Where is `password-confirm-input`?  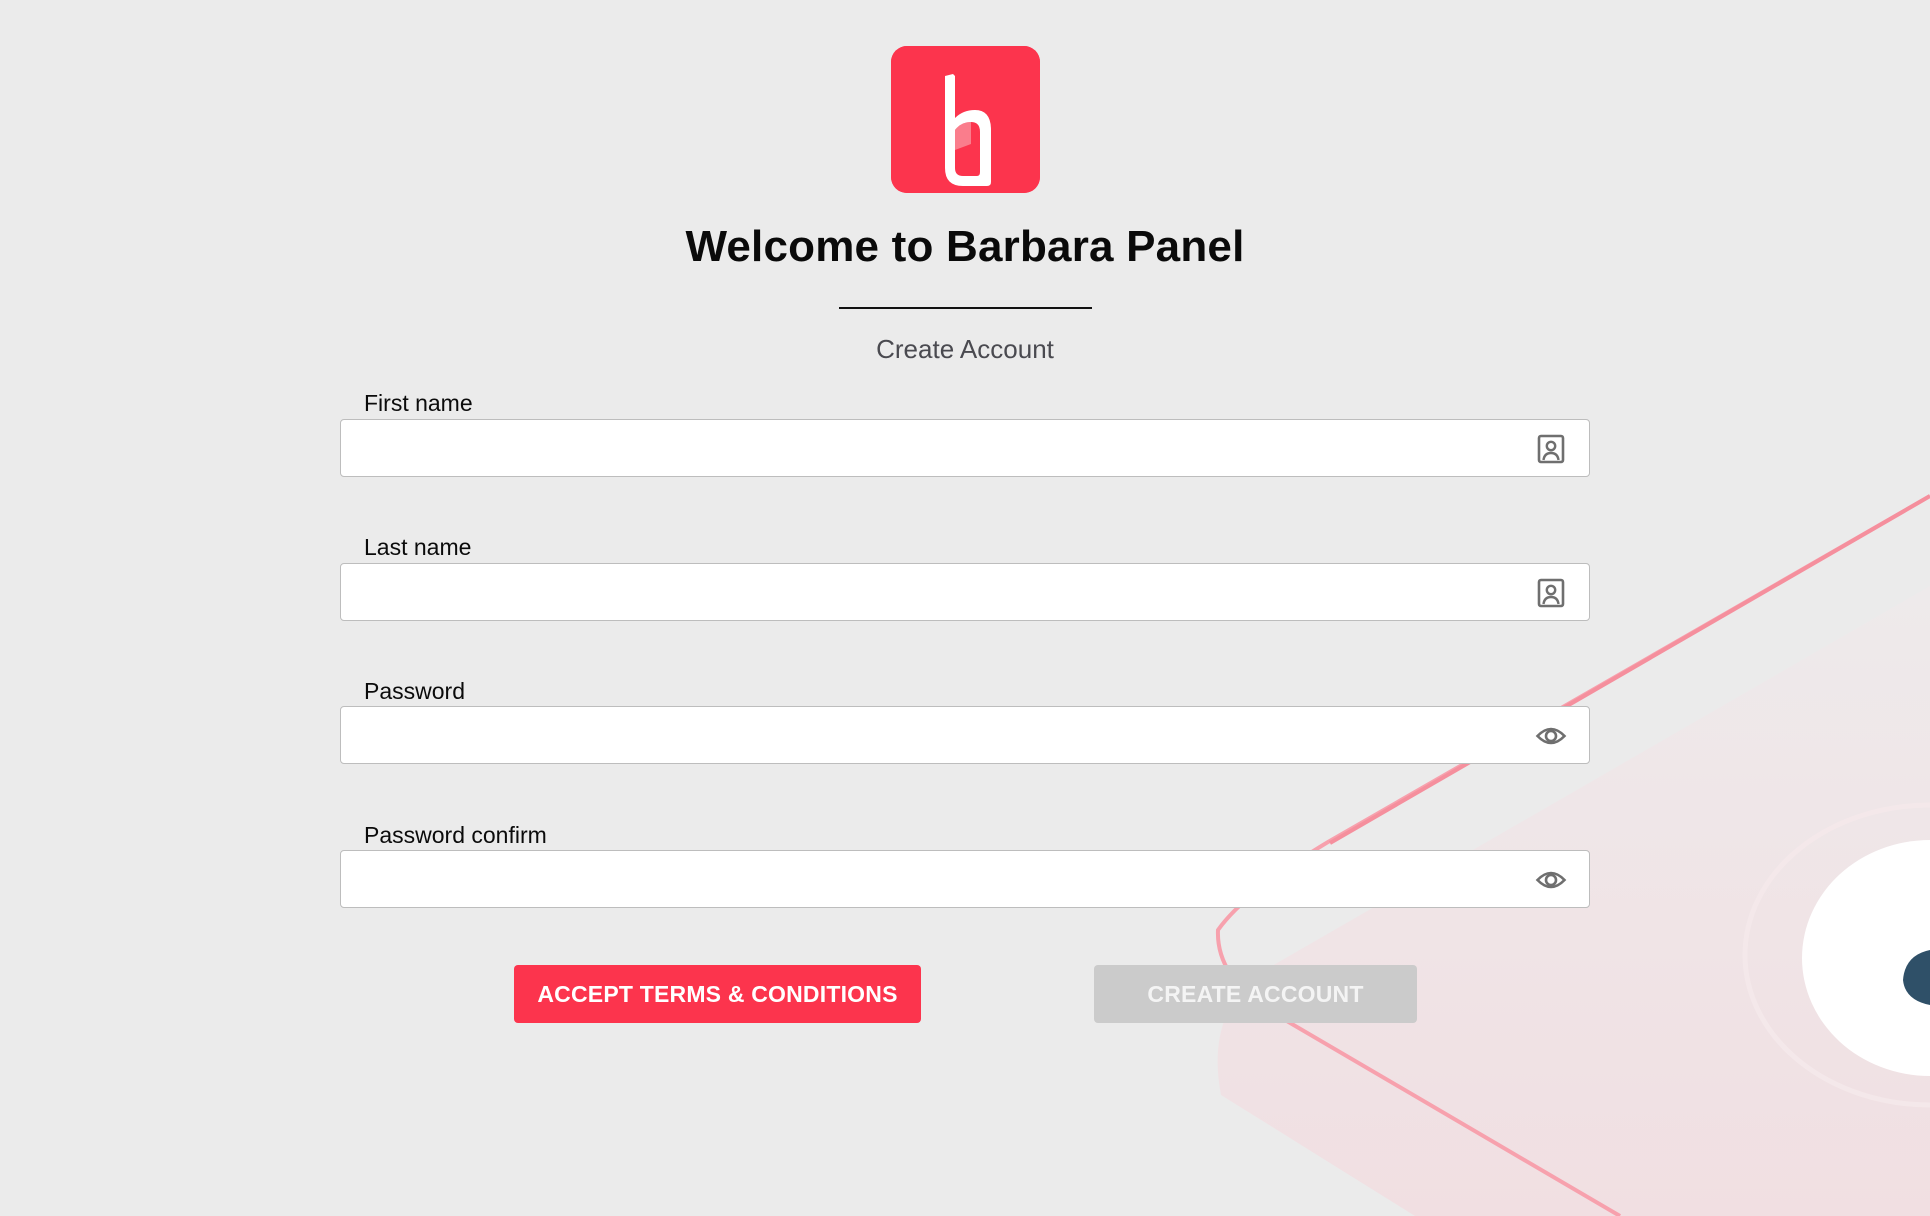
password-confirm-input is located at coordinates (938, 880).